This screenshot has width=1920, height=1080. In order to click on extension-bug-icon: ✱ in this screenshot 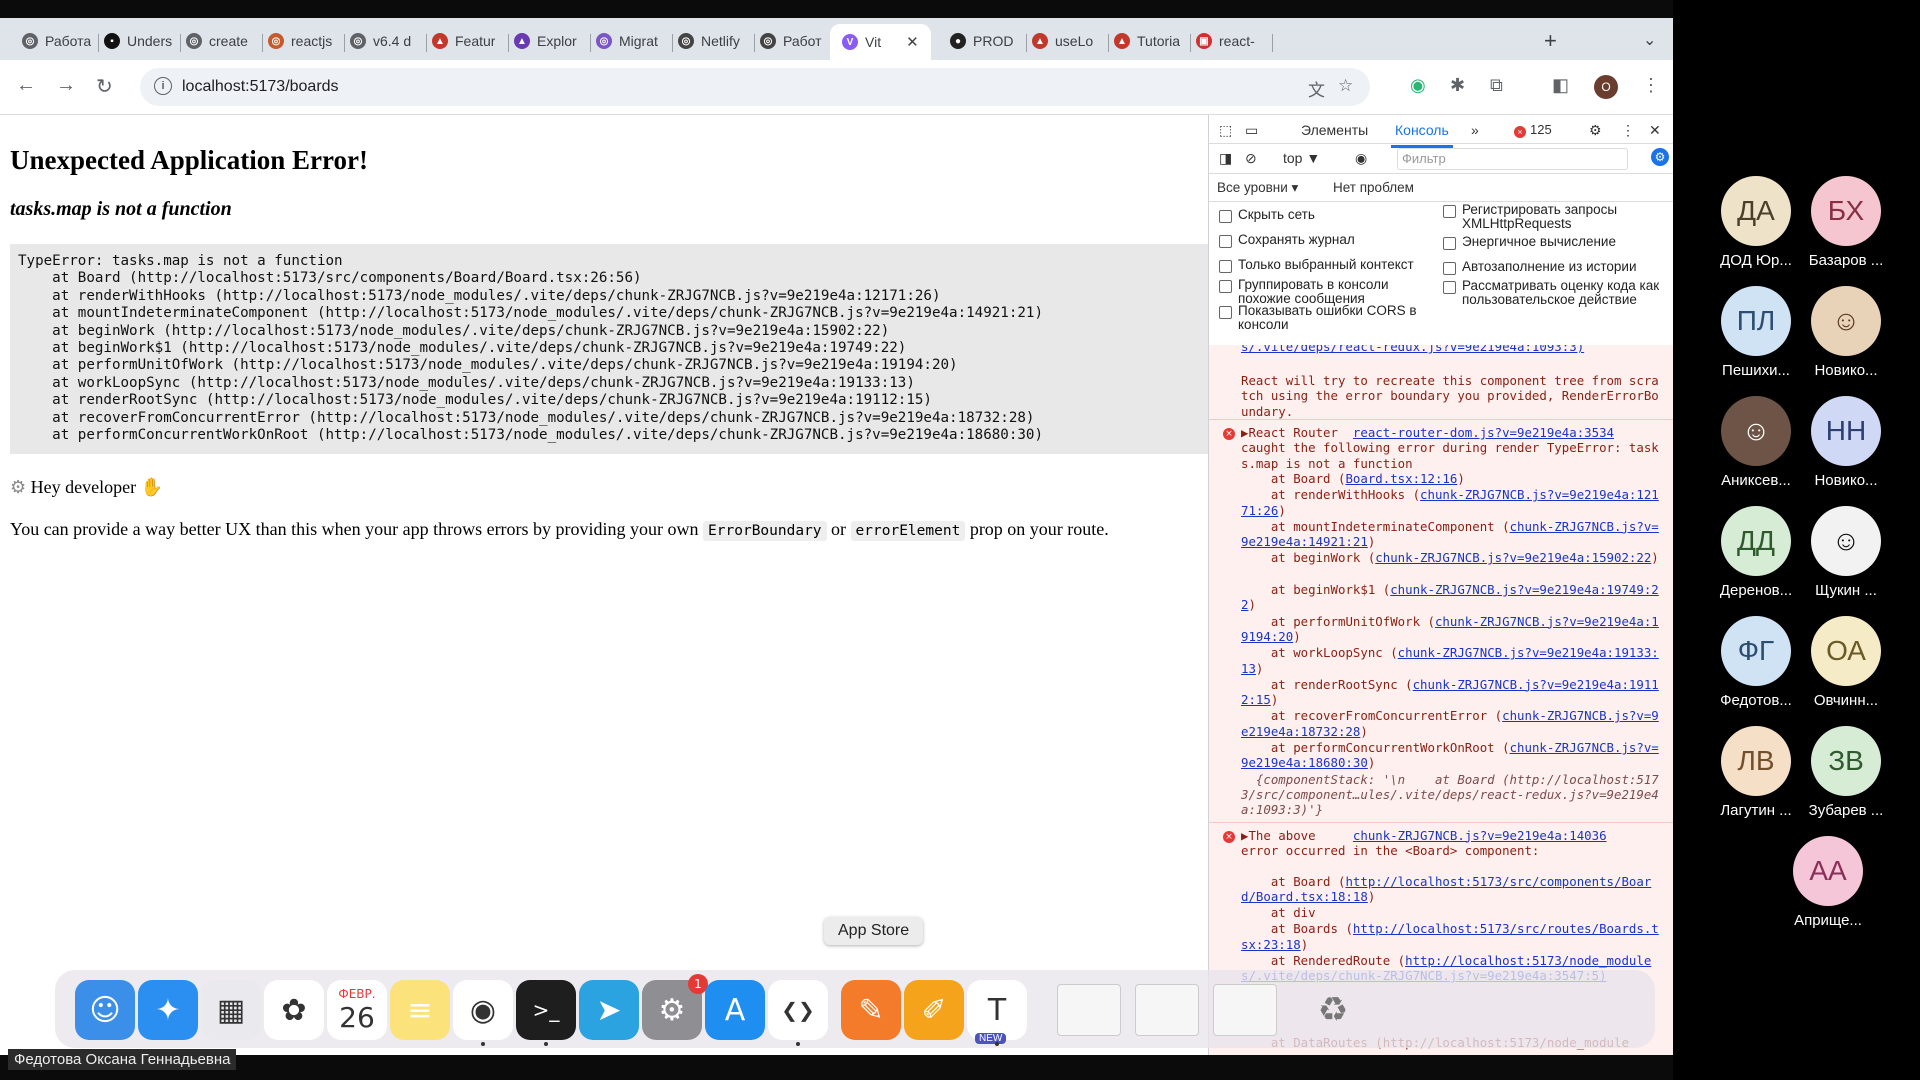, I will do `click(1457, 85)`.